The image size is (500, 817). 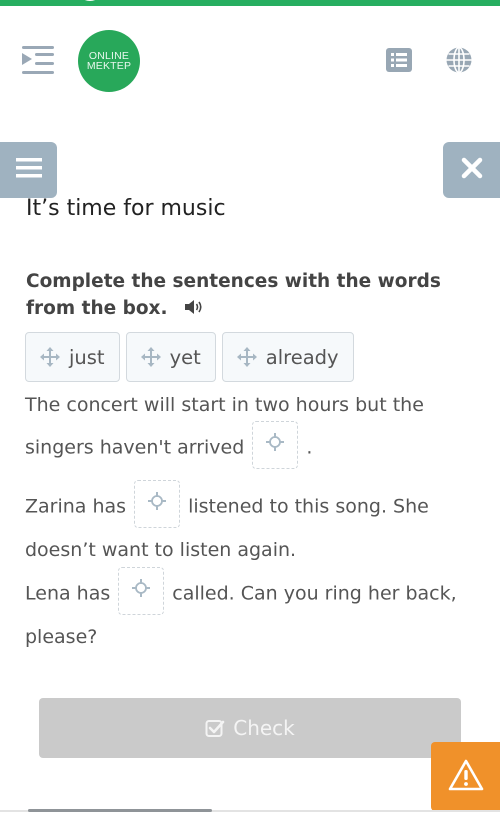 I want to click on word-bank: just yet already, so click(x=189, y=357).